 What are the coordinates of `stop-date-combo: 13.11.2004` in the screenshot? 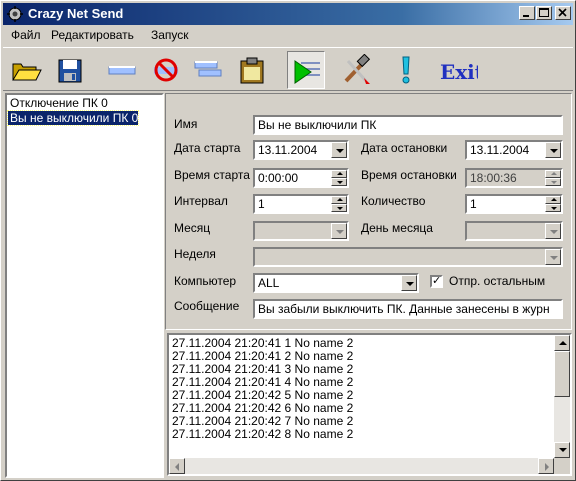 It's located at (514, 150).